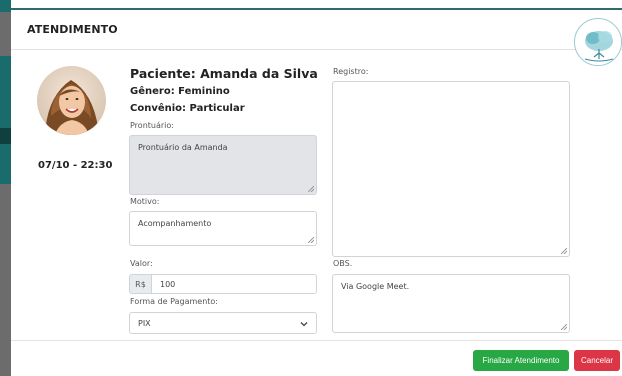 This screenshot has height=376, width=622. Describe the element at coordinates (234, 284) in the screenshot. I see `valor-input: 100` at that location.